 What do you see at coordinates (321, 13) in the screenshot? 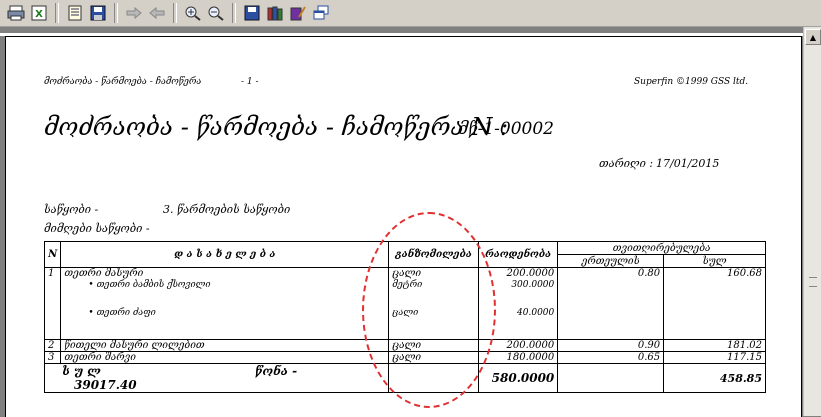
I see `windows-icon` at bounding box center [321, 13].